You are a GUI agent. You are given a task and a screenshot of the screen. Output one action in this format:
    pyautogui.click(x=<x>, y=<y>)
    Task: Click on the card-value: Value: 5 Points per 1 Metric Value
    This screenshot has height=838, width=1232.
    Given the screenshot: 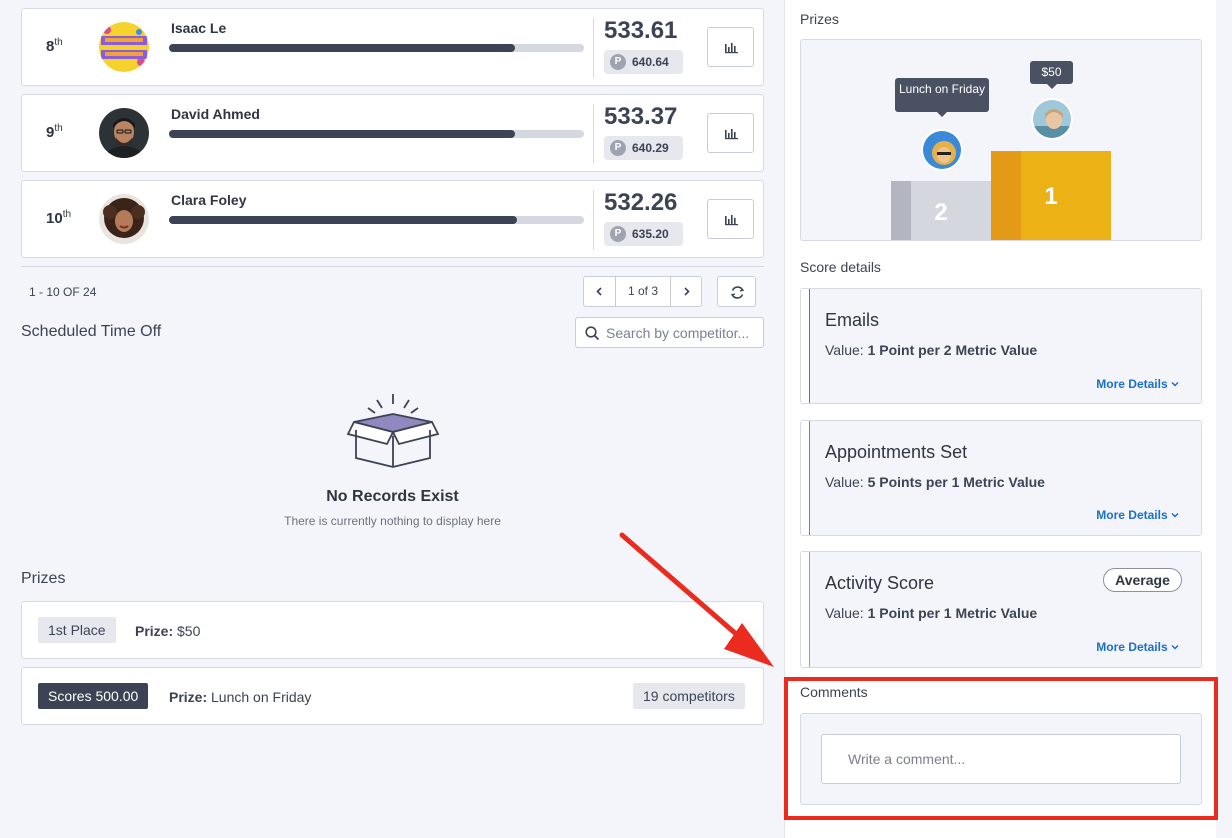 What is the action you would take?
    pyautogui.click(x=935, y=482)
    